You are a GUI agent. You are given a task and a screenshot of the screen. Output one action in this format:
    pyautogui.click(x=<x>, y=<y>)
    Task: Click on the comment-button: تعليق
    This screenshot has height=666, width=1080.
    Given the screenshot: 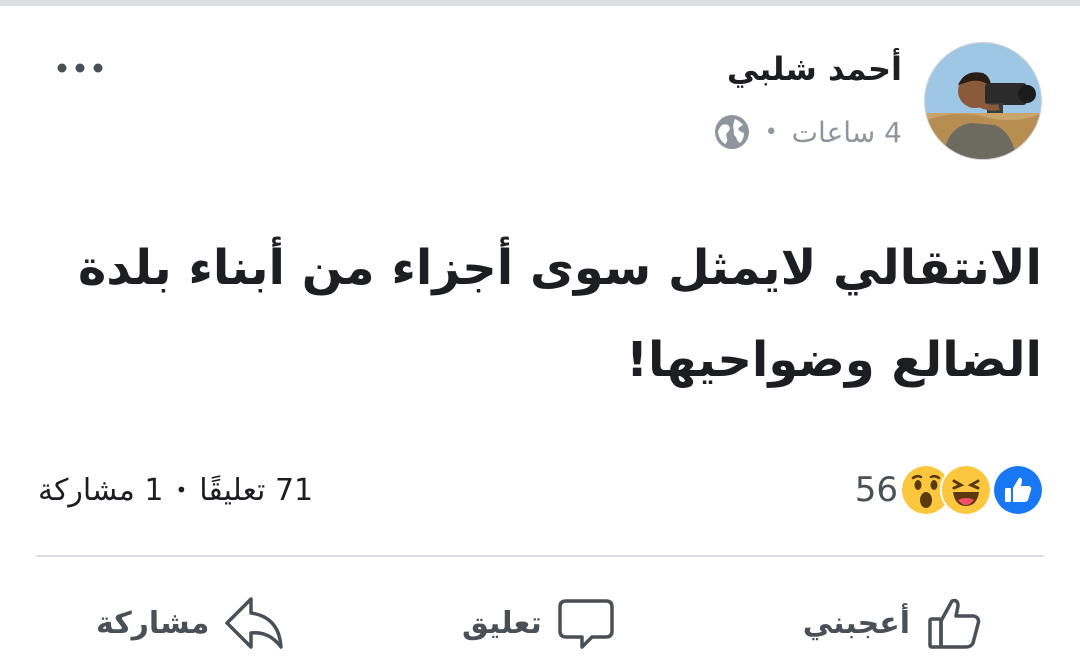 What is the action you would take?
    pyautogui.click(x=539, y=623)
    